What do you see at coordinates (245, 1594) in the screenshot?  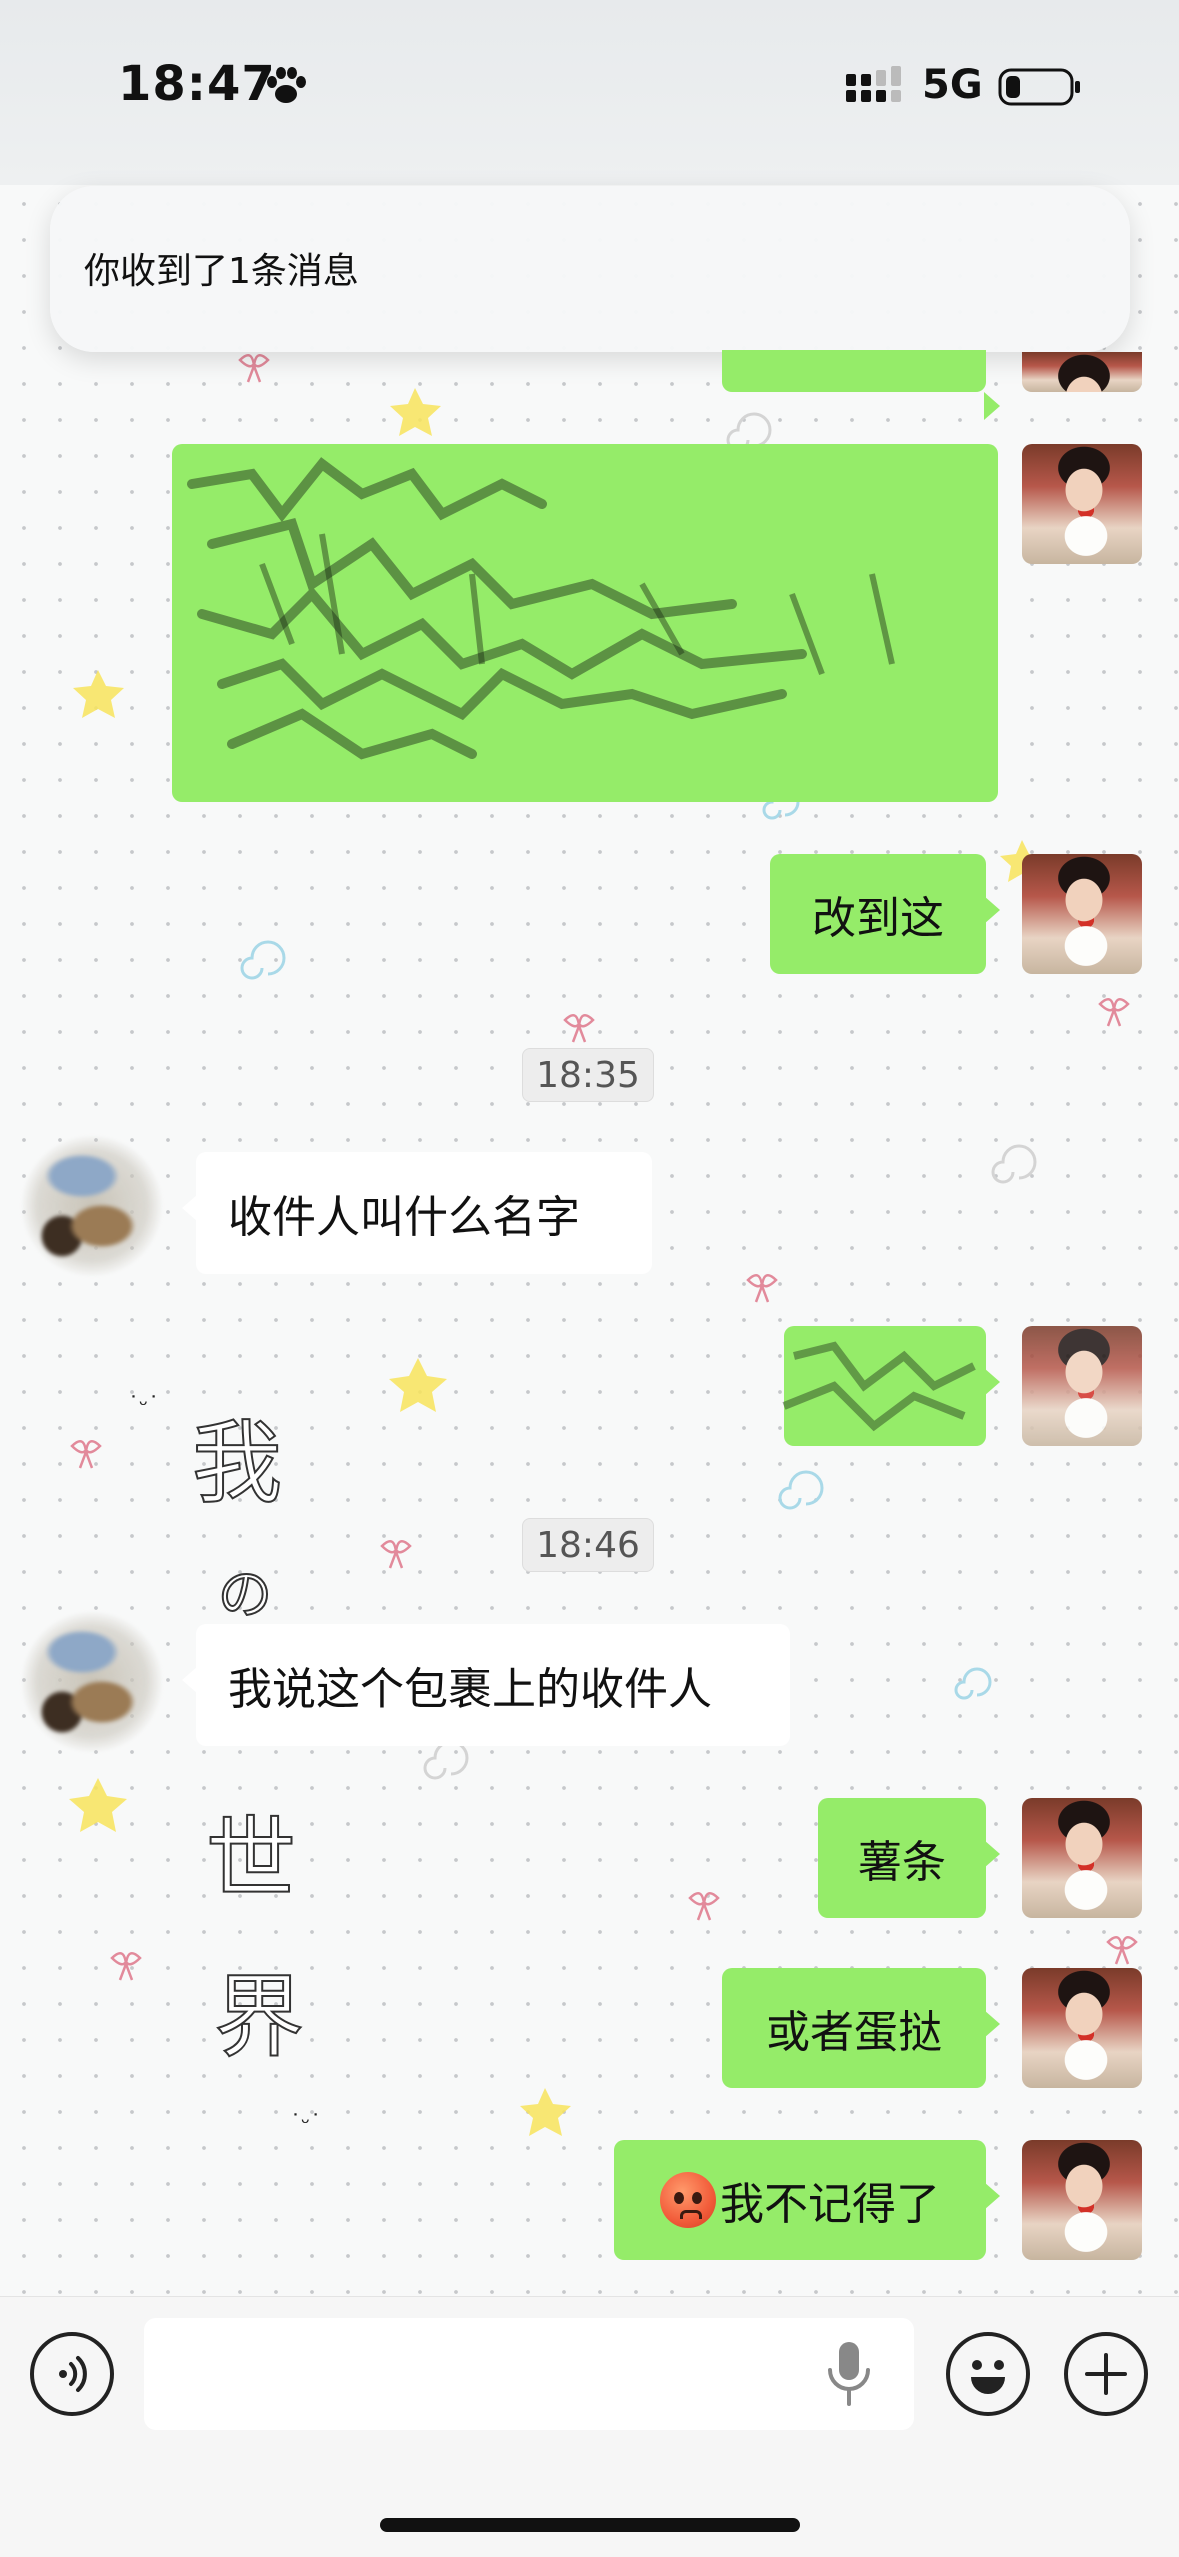 I see `sticker-char-2: の` at bounding box center [245, 1594].